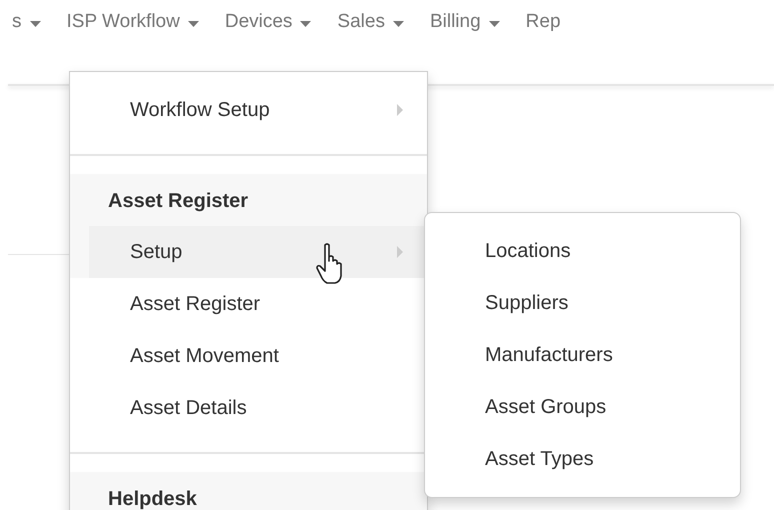 The image size is (774, 510). Describe the element at coordinates (258, 356) in the screenshot. I see `menu-item: Asset Movement` at that location.